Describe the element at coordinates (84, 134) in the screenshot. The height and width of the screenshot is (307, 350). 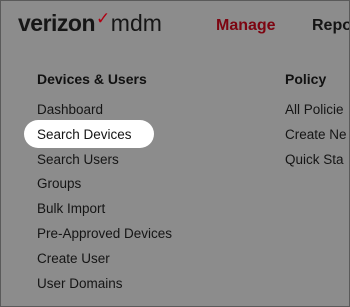
I see `menu-item-label: Search Devices` at that location.